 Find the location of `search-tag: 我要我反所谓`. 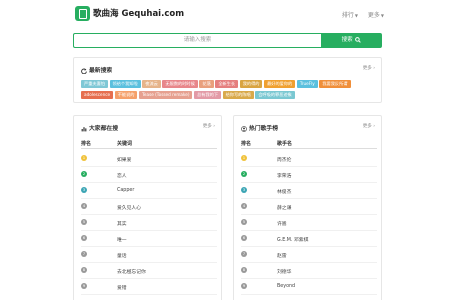

search-tag: 我要我反所谓 is located at coordinates (335, 84).